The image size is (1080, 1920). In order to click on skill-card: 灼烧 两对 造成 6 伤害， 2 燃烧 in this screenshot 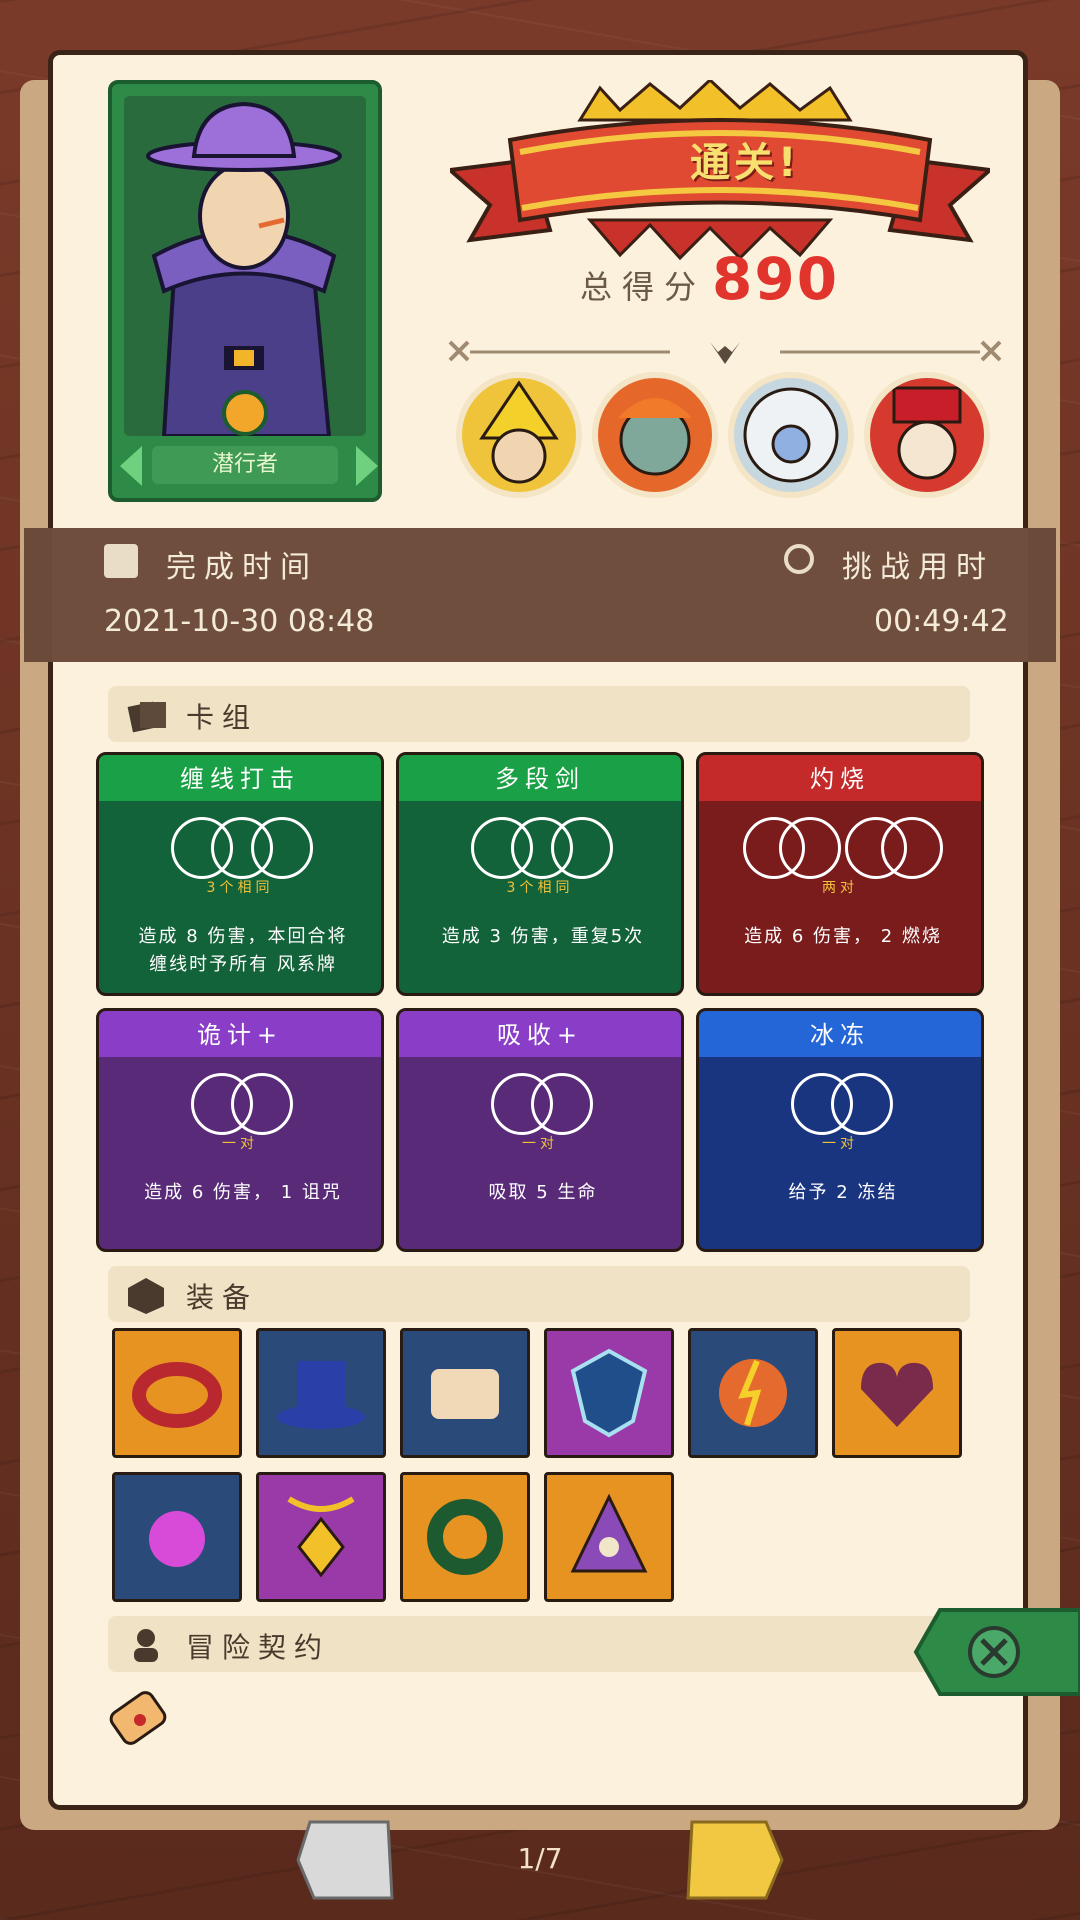, I will do `click(840, 874)`.